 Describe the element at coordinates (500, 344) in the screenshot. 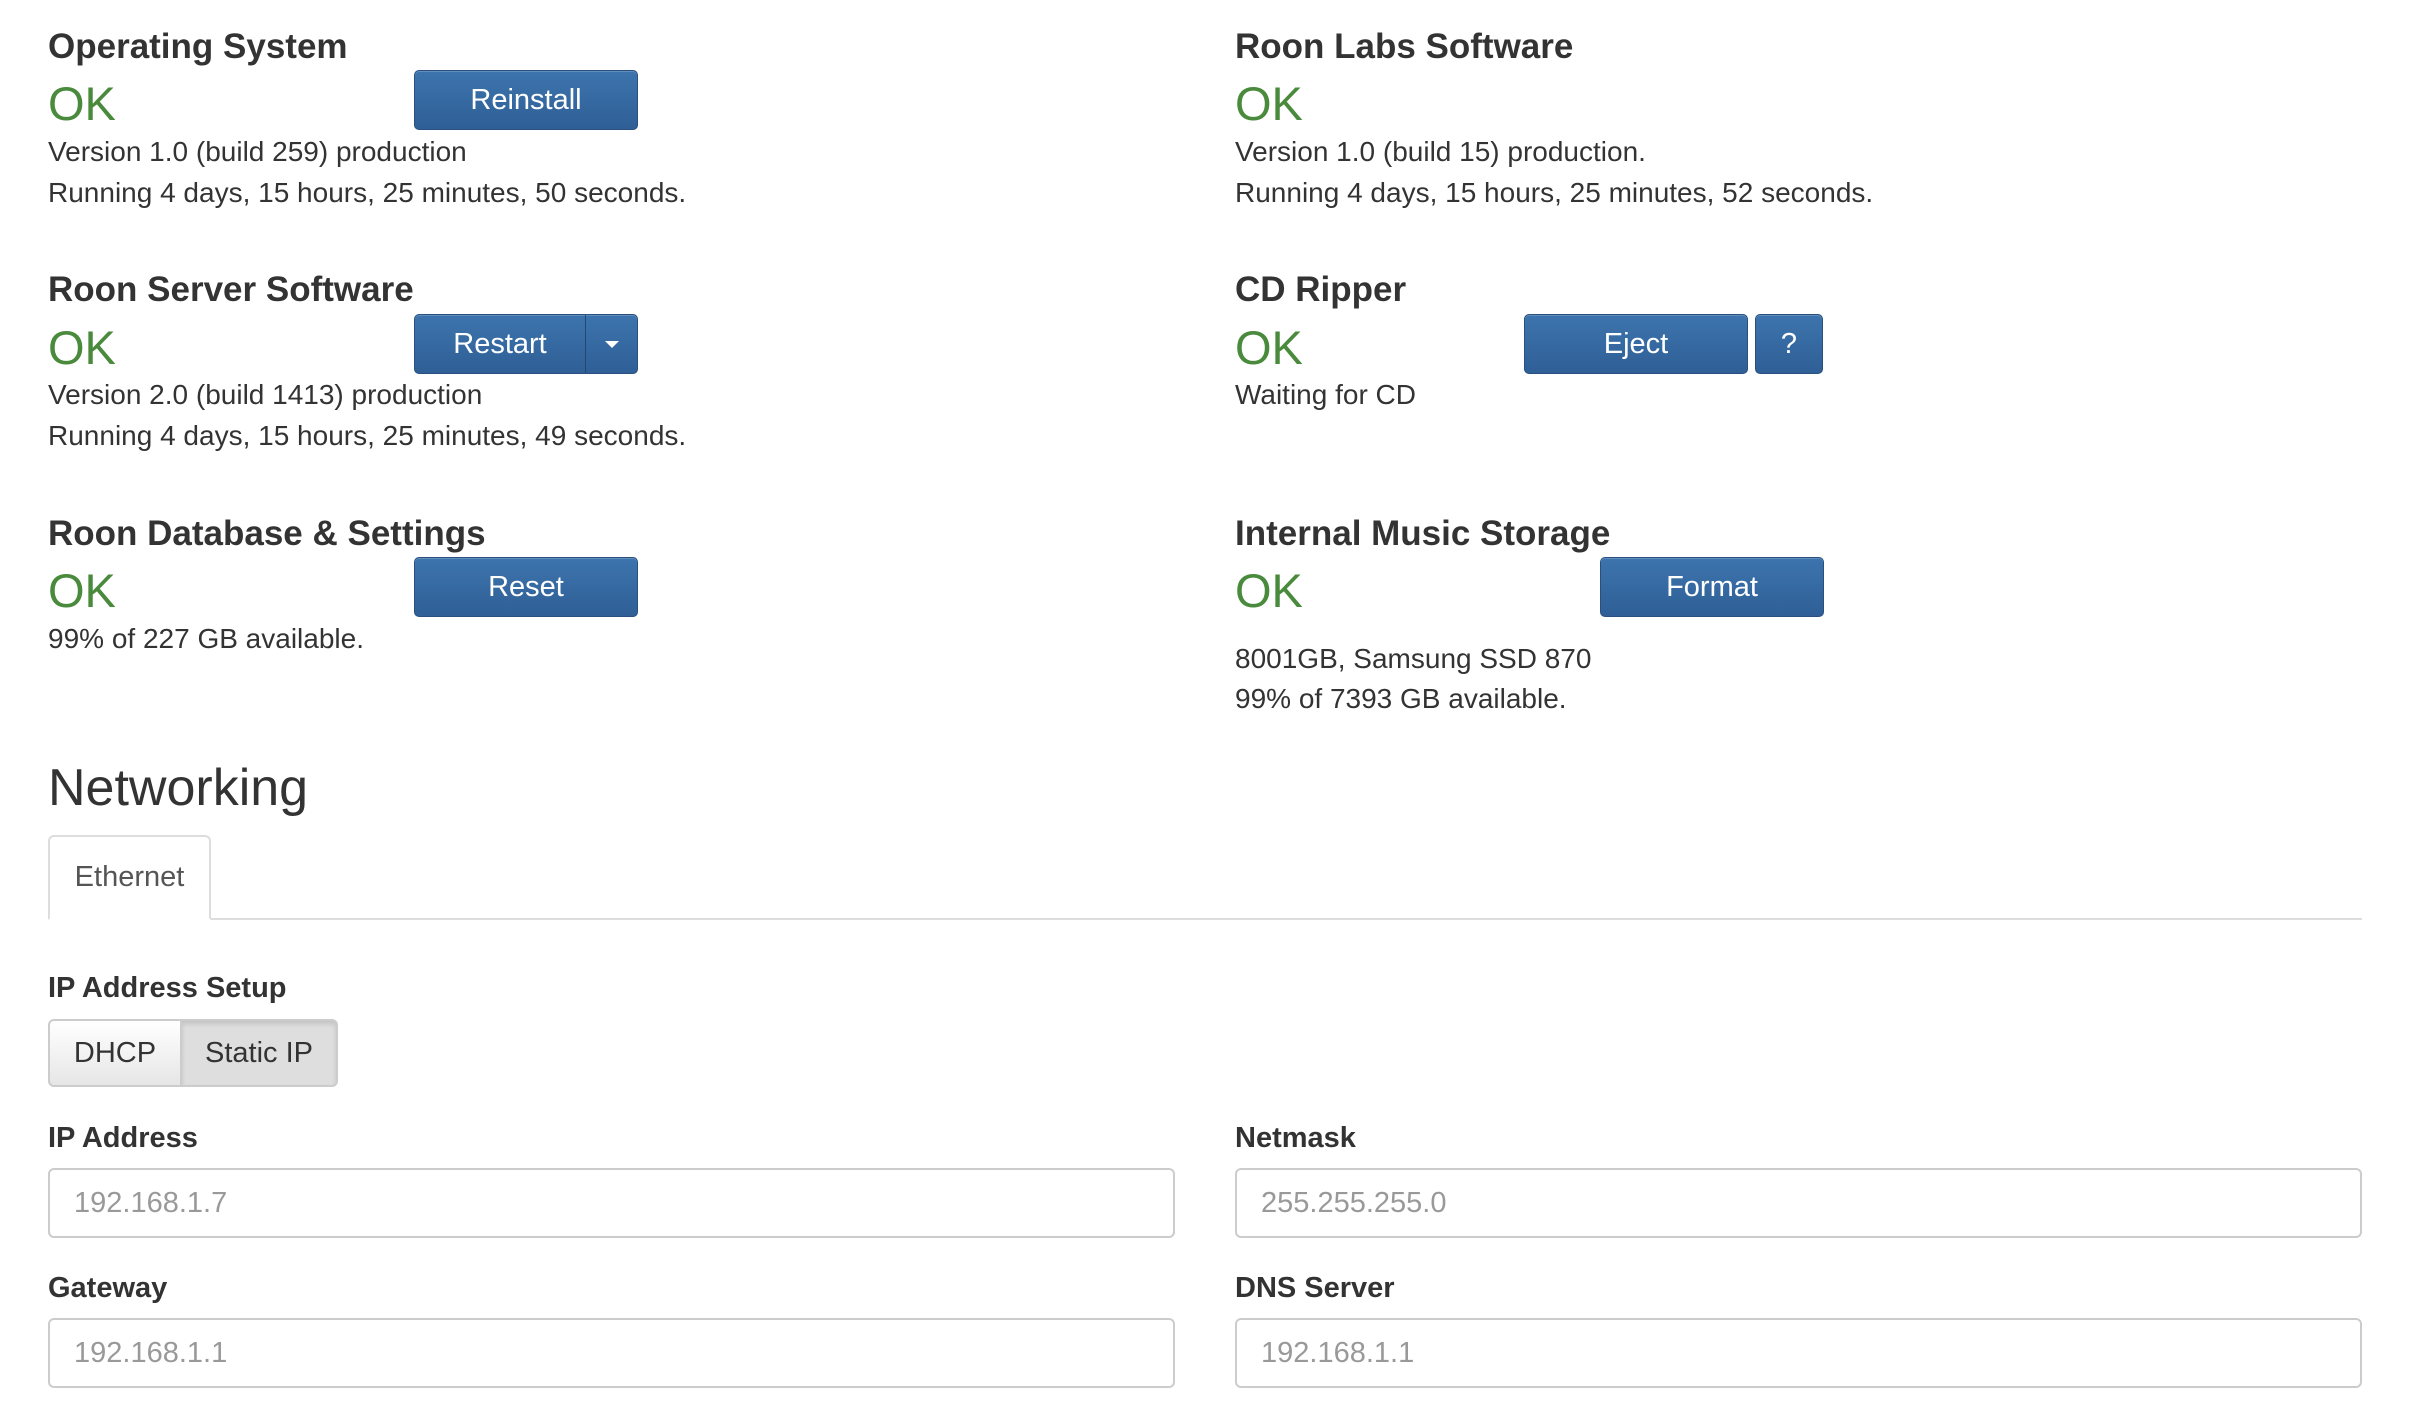

I see `restart-button: Restart` at that location.